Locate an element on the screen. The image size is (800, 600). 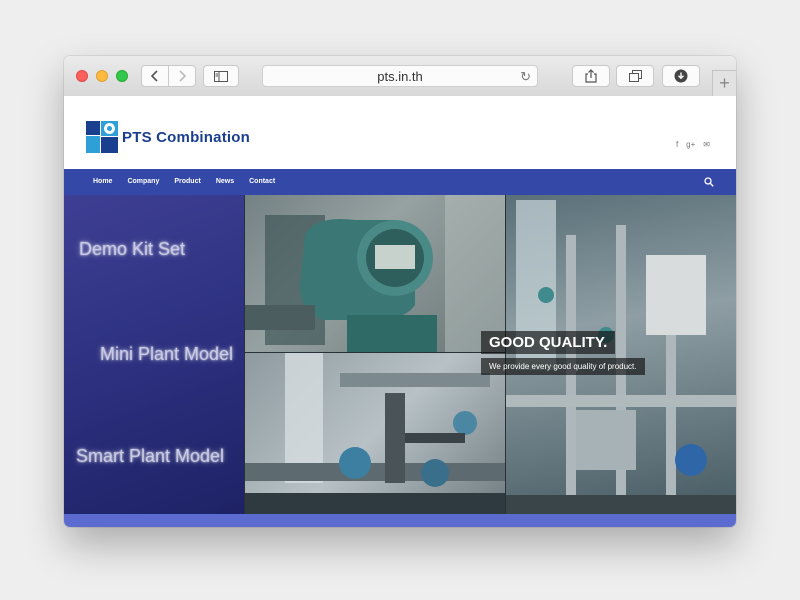
minimize-window-button is located at coordinates (102, 76).